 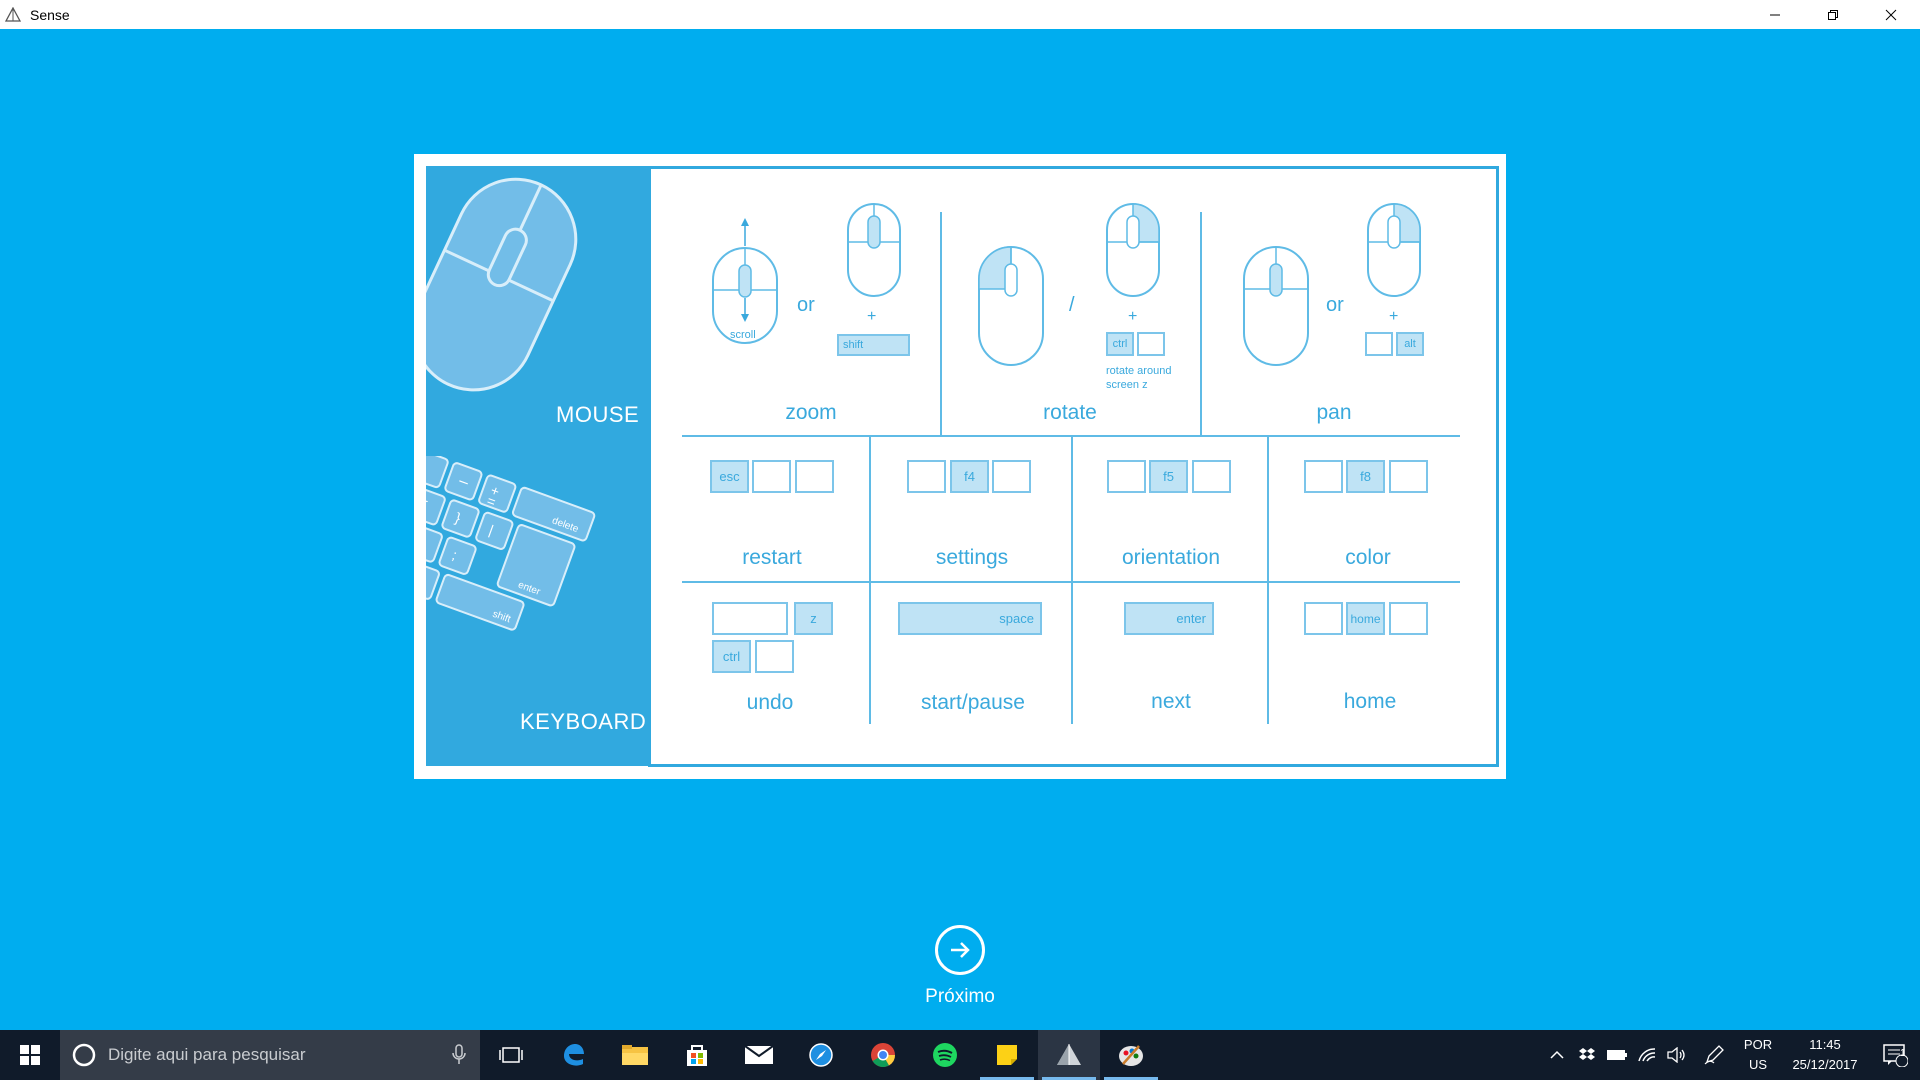 I want to click on battery-tray, so click(x=1617, y=1055).